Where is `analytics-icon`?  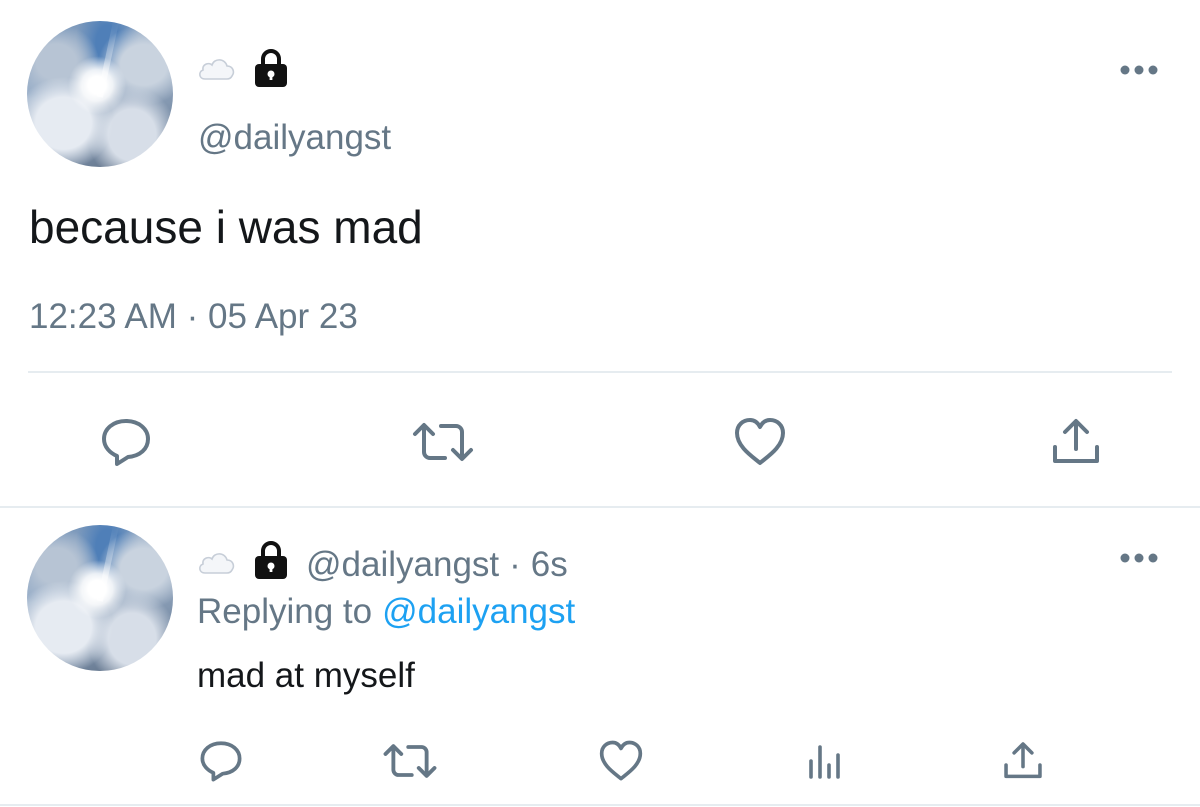 analytics-icon is located at coordinates (824, 762).